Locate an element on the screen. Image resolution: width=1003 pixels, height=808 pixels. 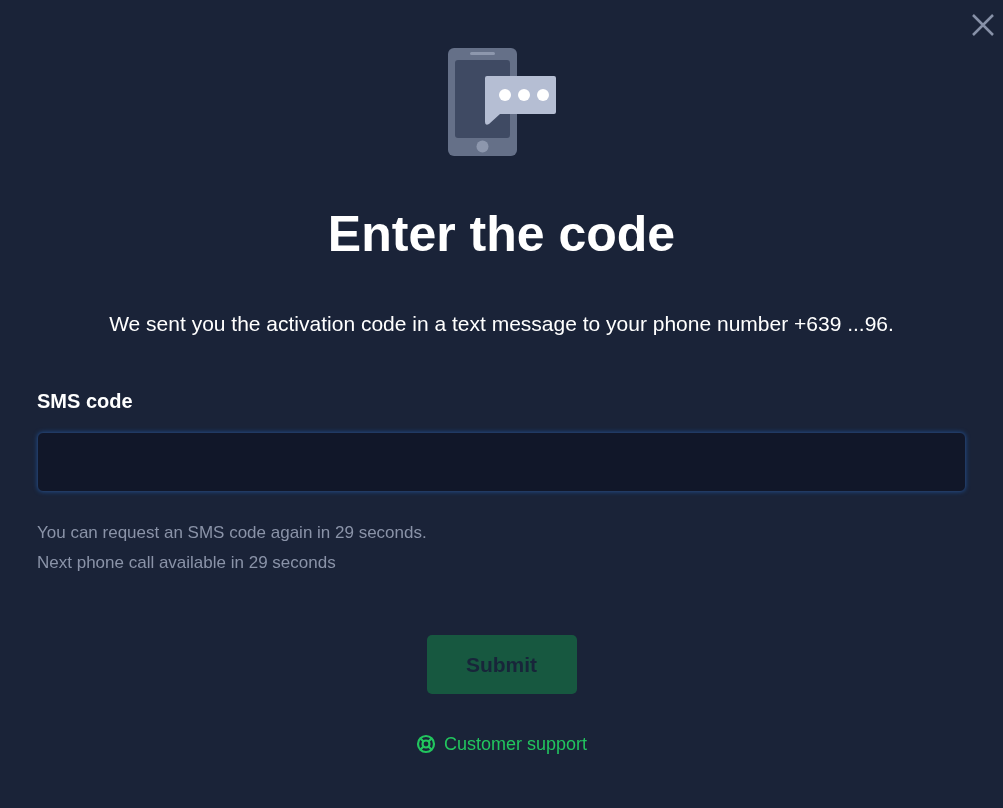
instruction-text: We sent you the activation code in a text message to your phone number +639 ...96. is located at coordinates (501, 324).